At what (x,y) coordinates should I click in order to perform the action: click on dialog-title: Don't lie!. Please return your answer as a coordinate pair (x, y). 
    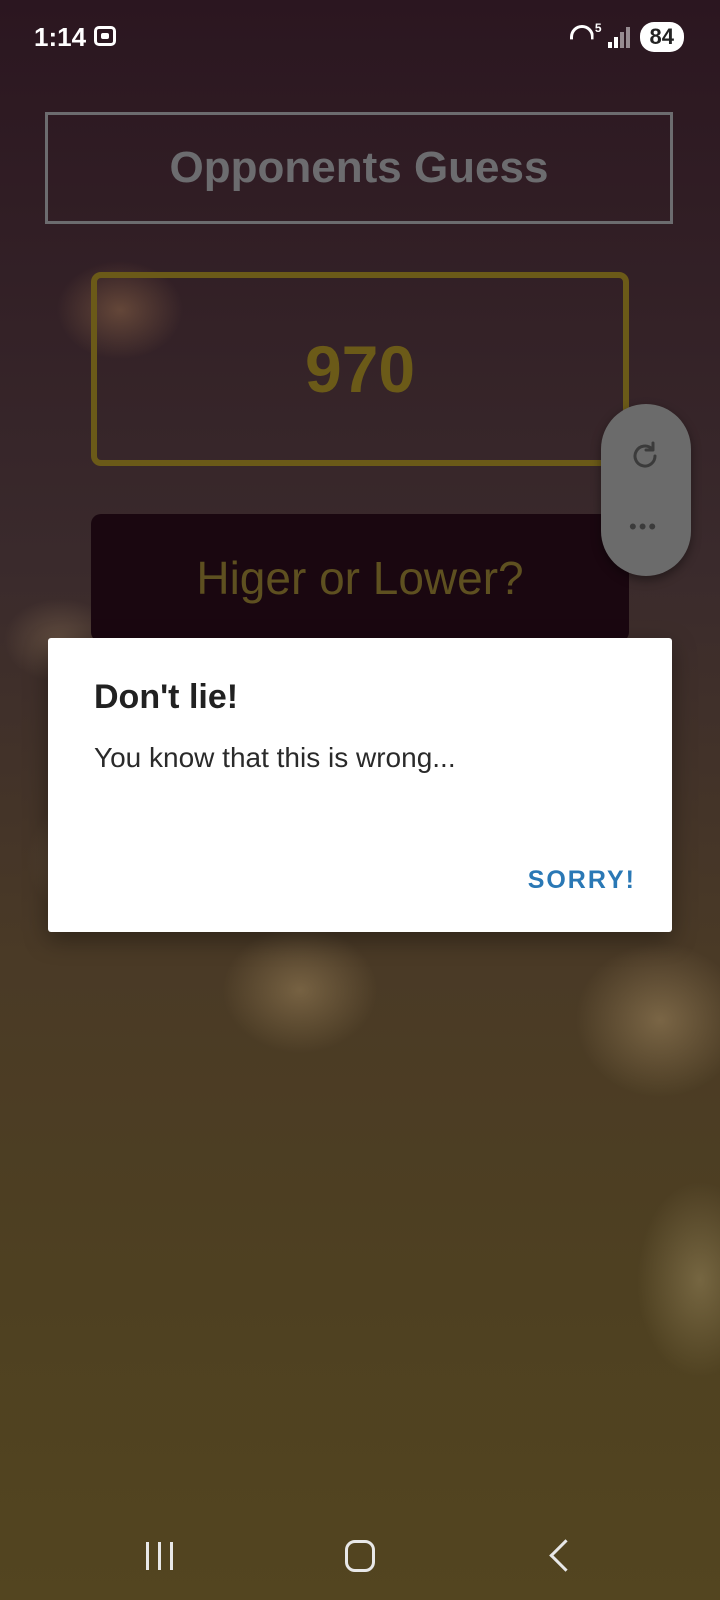
    Looking at the image, I should click on (166, 697).